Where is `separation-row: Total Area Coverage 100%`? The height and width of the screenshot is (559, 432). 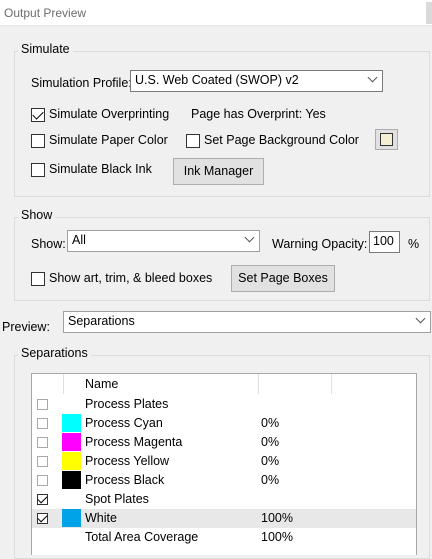 separation-row: Total Area Coverage 100% is located at coordinates (224, 537).